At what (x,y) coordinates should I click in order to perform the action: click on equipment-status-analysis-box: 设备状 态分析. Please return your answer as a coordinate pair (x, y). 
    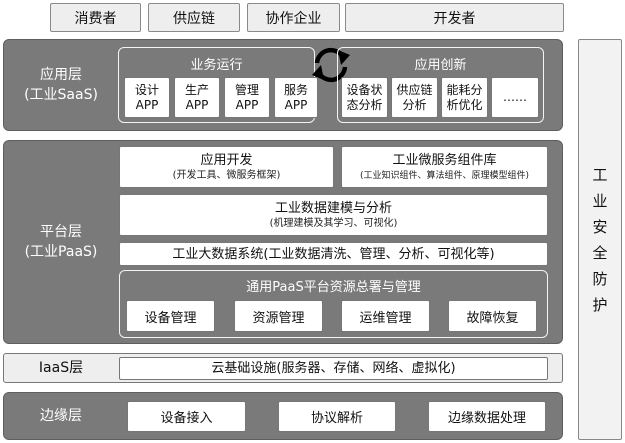
    Looking at the image, I should click on (364, 97).